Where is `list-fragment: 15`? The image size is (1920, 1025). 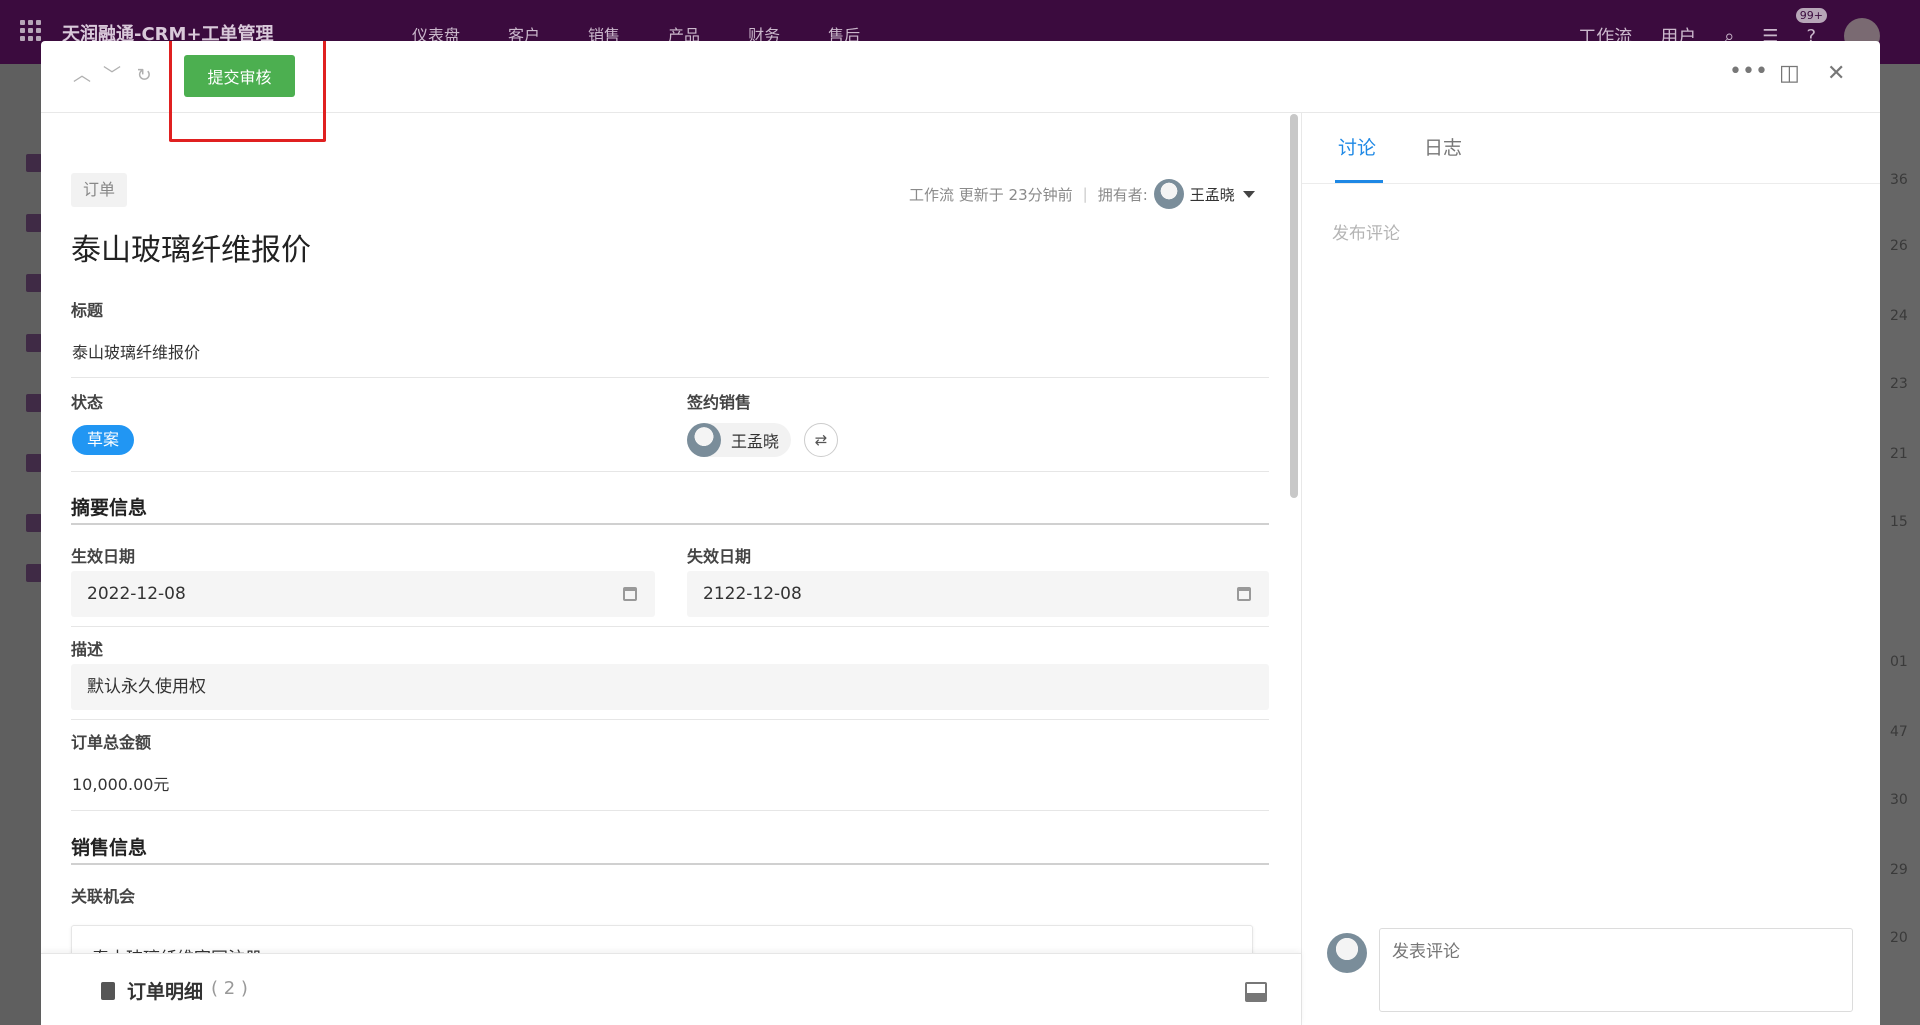
list-fragment: 15 is located at coordinates (1899, 522).